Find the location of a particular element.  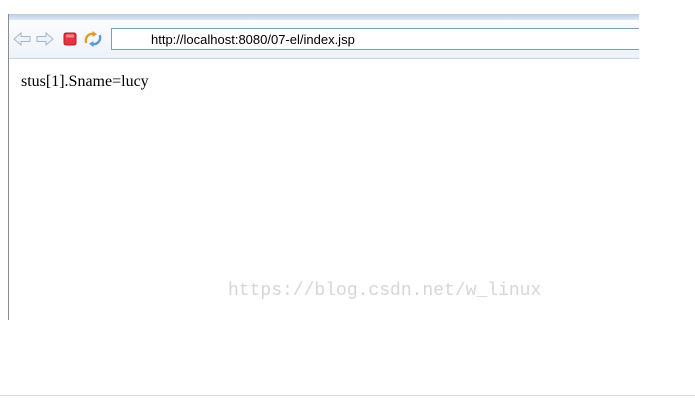

refresh-button is located at coordinates (93, 39).